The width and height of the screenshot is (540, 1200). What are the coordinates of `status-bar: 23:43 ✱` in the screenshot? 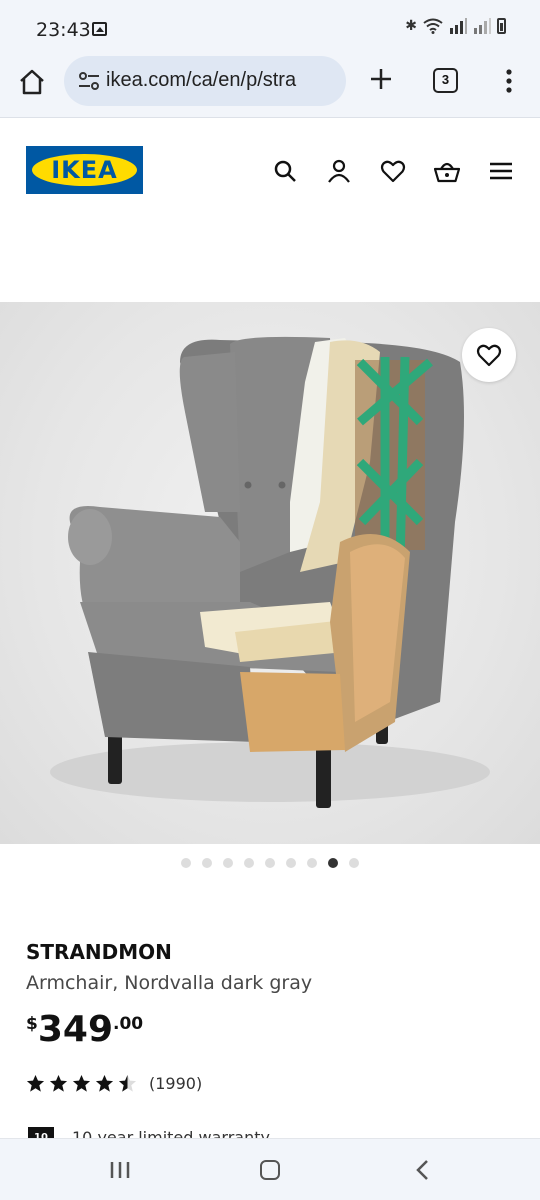 It's located at (270, 28).